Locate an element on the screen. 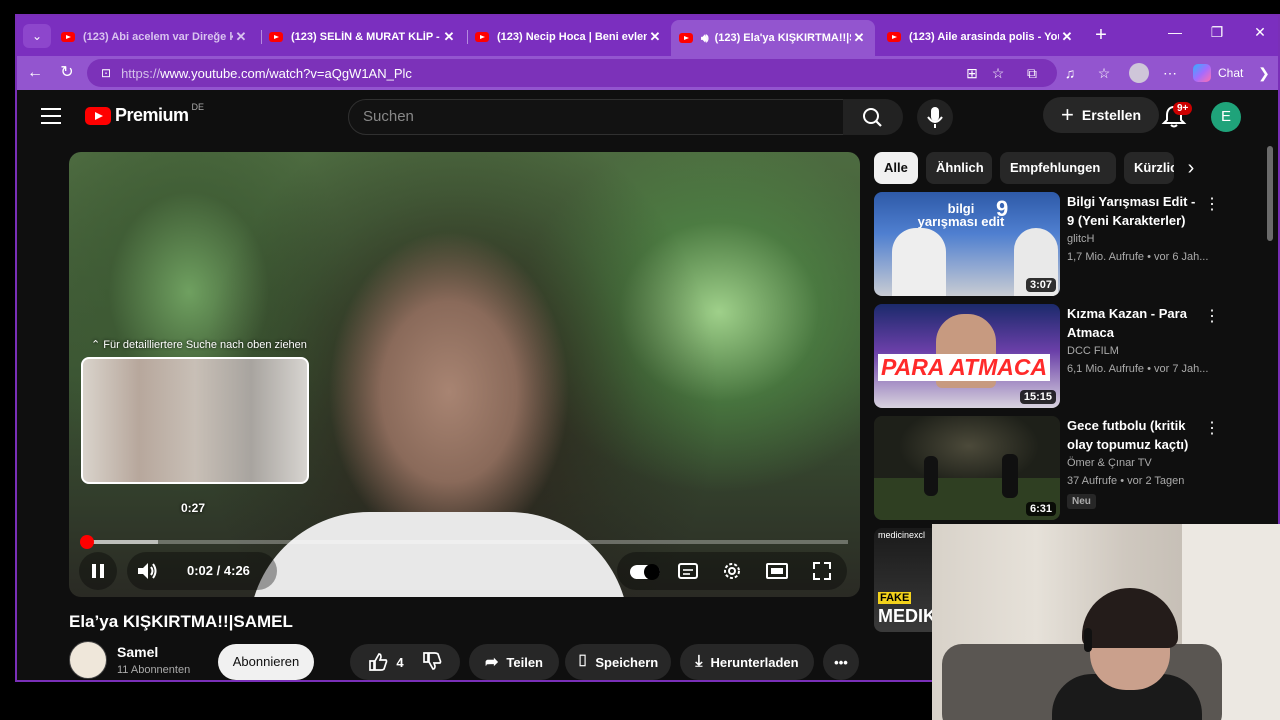 The image size is (1280, 720). recommendation-title: Gece futbolu (kritik olay topumuz kaçtı) is located at coordinates (1136, 435).